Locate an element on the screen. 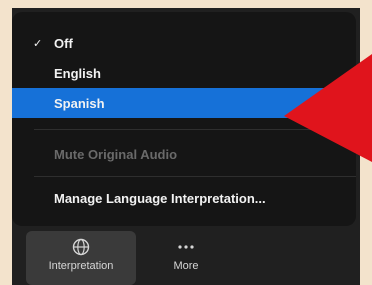 The height and width of the screenshot is (285, 372). pointer-arrow-icon is located at coordinates (328, 108).